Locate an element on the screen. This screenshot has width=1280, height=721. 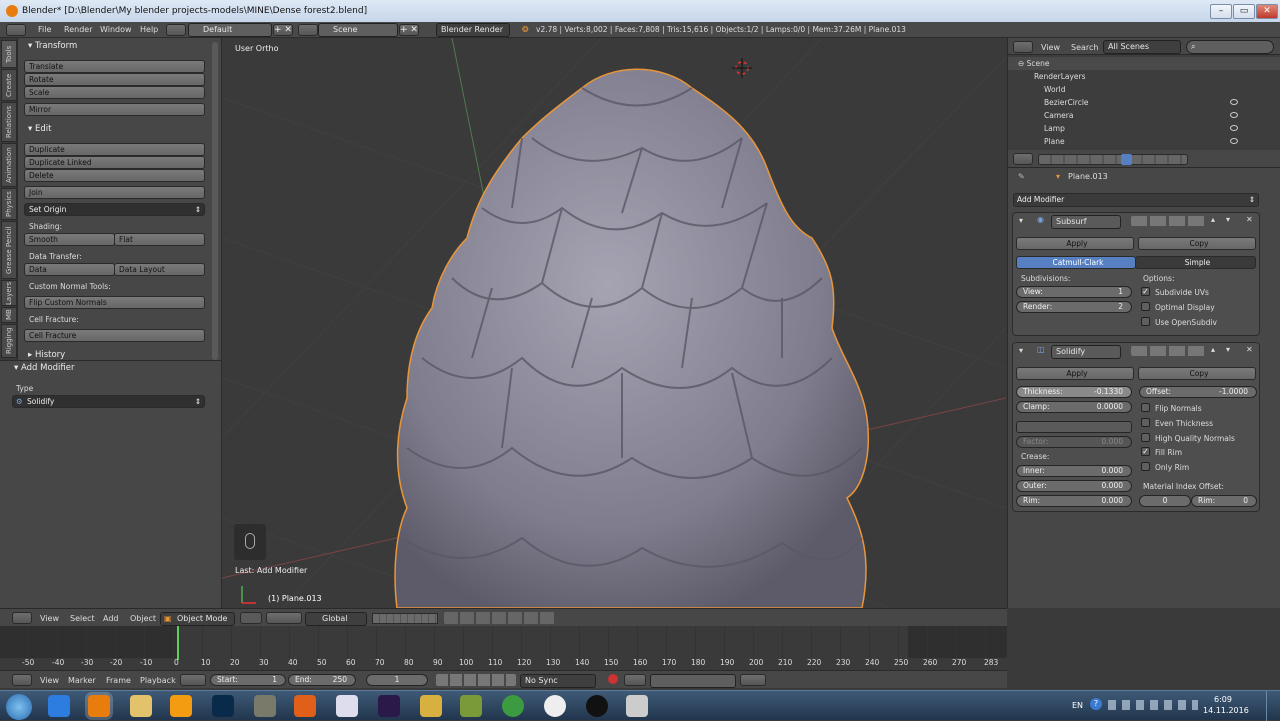
duplicate-linked-button: Duplicate Linked is located at coordinates (114, 162).